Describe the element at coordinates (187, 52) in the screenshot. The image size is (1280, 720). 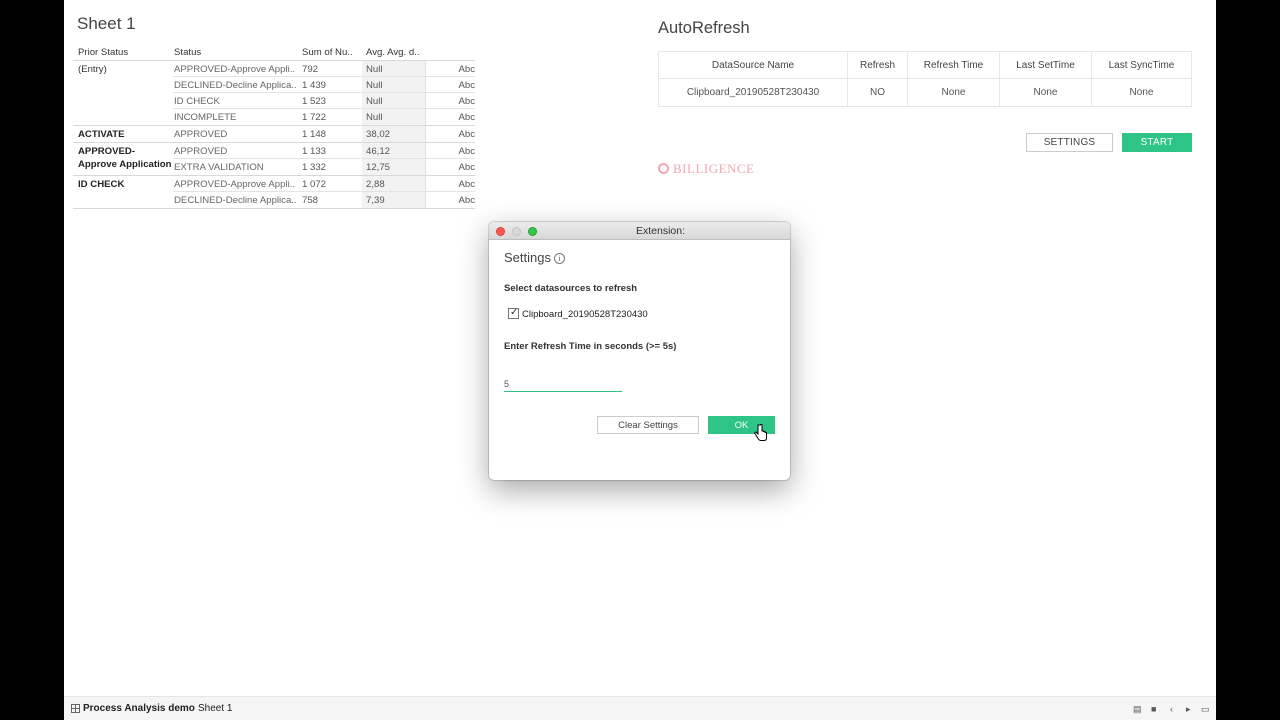
I see `col-status: Status` at that location.